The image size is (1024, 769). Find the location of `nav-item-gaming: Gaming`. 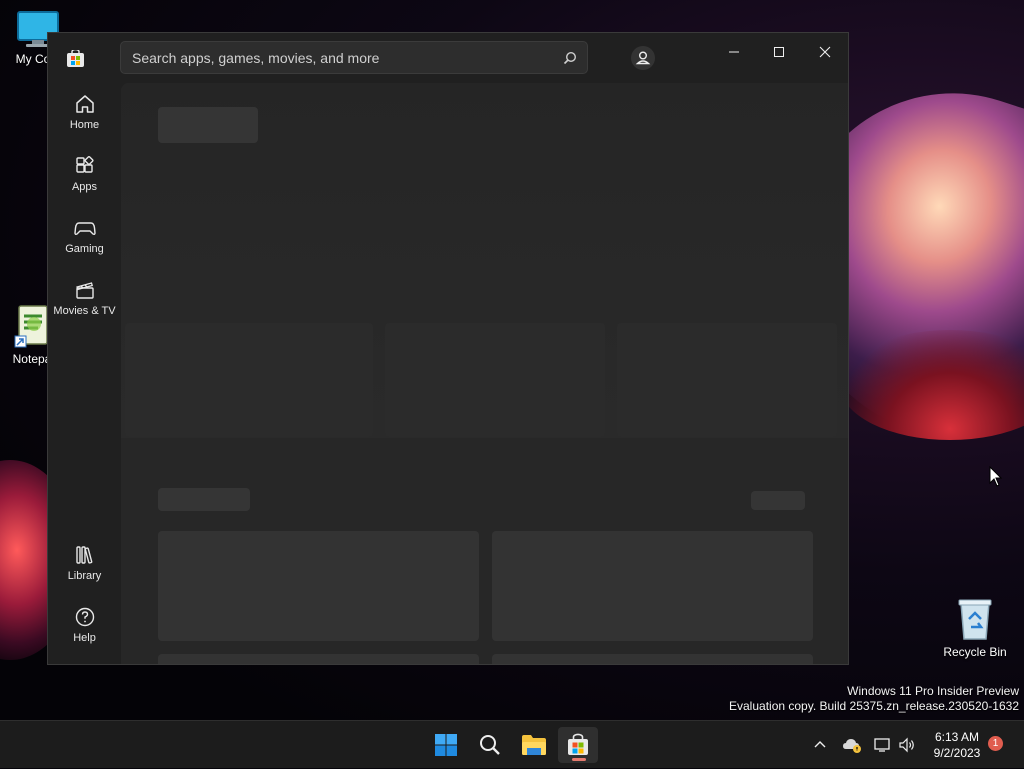

nav-item-gaming: Gaming is located at coordinates (84, 244).